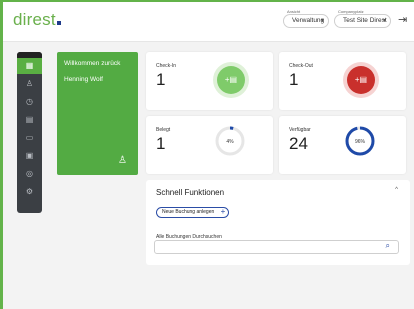 The image size is (414, 309). What do you see at coordinates (37, 20) in the screenshot?
I see `app-logo: direst` at bounding box center [37, 20].